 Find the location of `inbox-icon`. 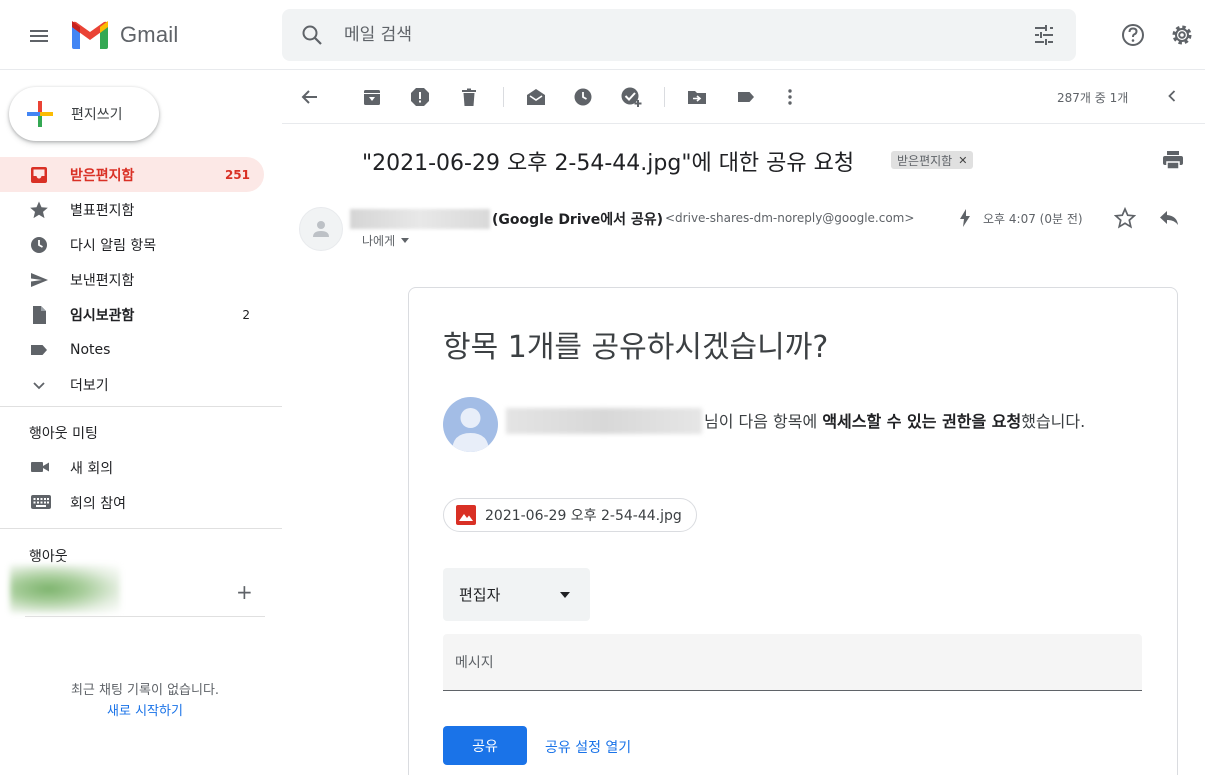

inbox-icon is located at coordinates (39, 175).